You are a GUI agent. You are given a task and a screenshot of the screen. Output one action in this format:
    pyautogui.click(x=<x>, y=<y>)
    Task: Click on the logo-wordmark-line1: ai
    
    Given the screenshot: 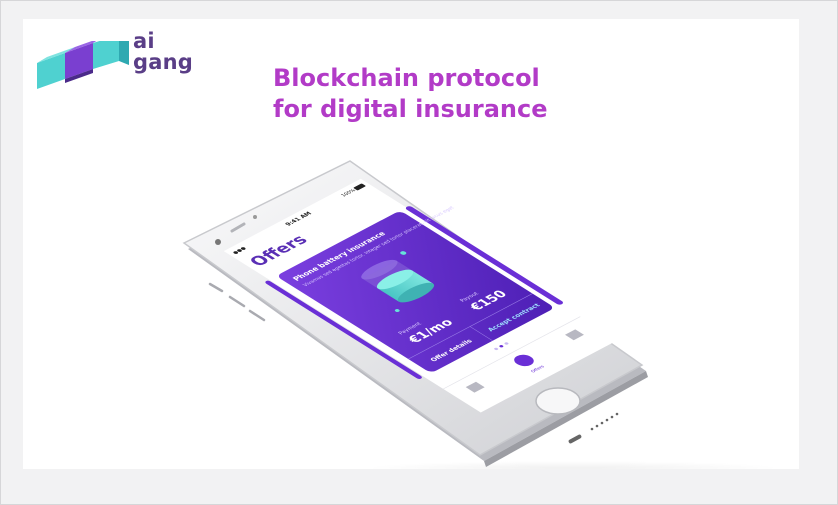 What is the action you would take?
    pyautogui.click(x=144, y=41)
    